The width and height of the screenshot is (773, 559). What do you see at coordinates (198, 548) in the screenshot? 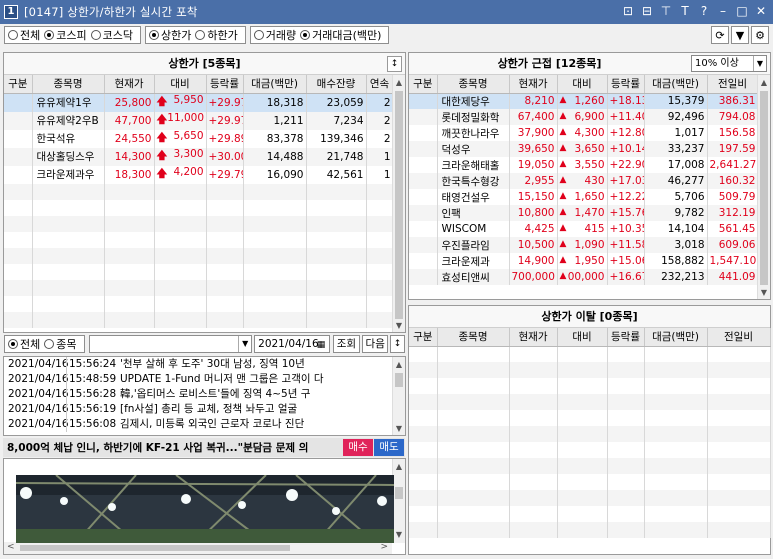
I see `article-hscrollbar: < >` at bounding box center [198, 548].